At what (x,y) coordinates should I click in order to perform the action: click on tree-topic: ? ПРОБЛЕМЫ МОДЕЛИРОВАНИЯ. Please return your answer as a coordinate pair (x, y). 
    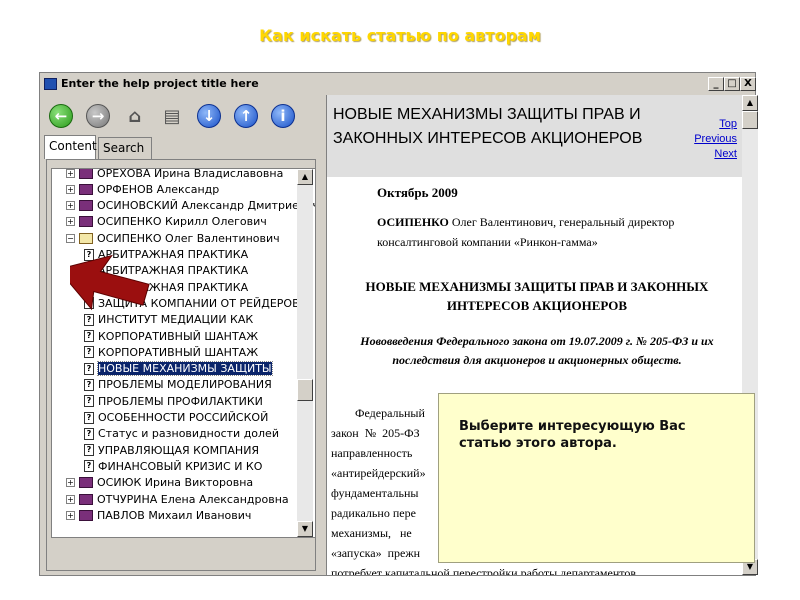
    Looking at the image, I should click on (169, 385).